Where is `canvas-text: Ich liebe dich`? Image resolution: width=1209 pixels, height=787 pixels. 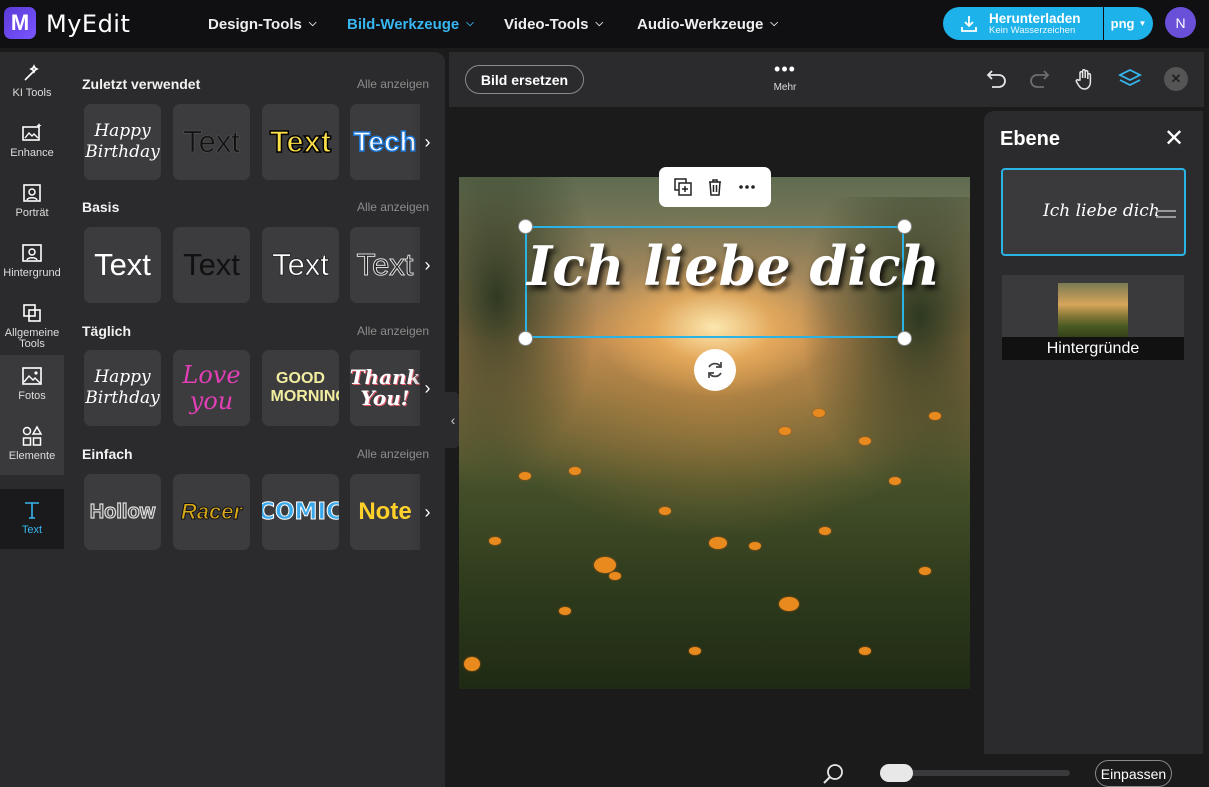 canvas-text: Ich liebe dich is located at coordinates (733, 266).